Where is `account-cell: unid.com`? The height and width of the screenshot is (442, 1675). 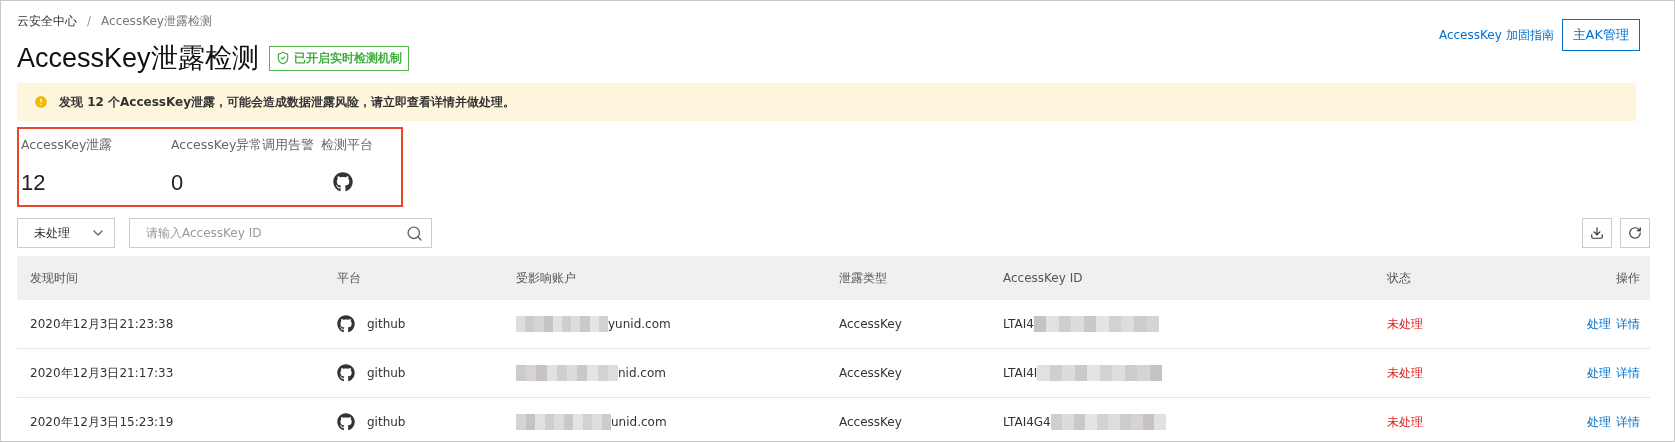 account-cell: unid.com is located at coordinates (639, 422).